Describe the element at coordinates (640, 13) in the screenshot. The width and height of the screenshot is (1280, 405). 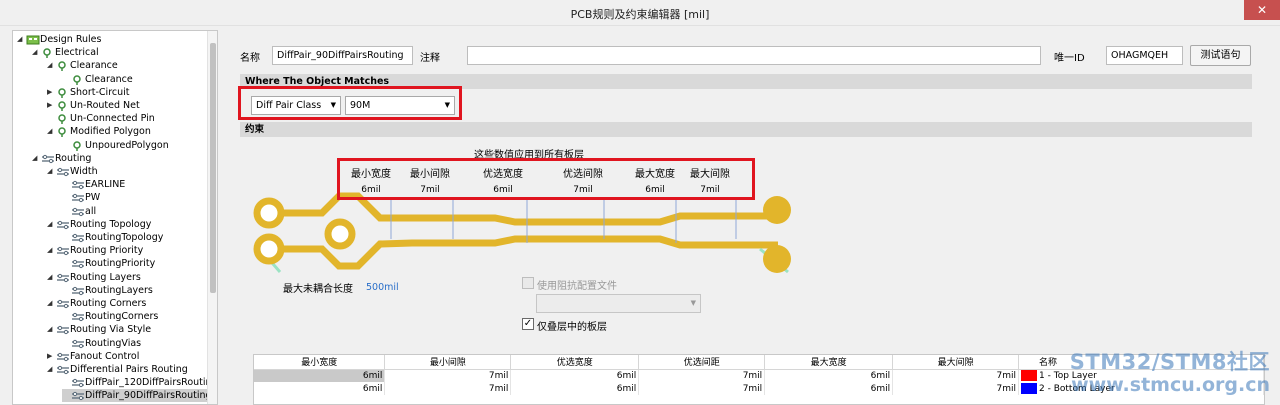
I see `title-bar: PCB规则及约束编辑器 [mil] ✕` at that location.